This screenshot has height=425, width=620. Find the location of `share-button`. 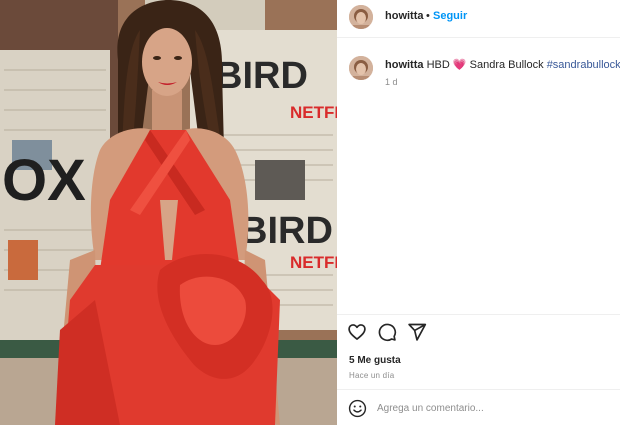

share-button is located at coordinates (418, 333).